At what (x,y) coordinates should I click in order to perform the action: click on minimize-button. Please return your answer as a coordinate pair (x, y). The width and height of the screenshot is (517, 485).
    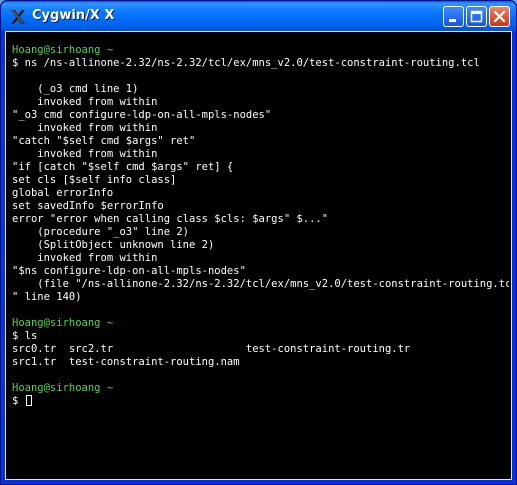
    Looking at the image, I should click on (453, 16).